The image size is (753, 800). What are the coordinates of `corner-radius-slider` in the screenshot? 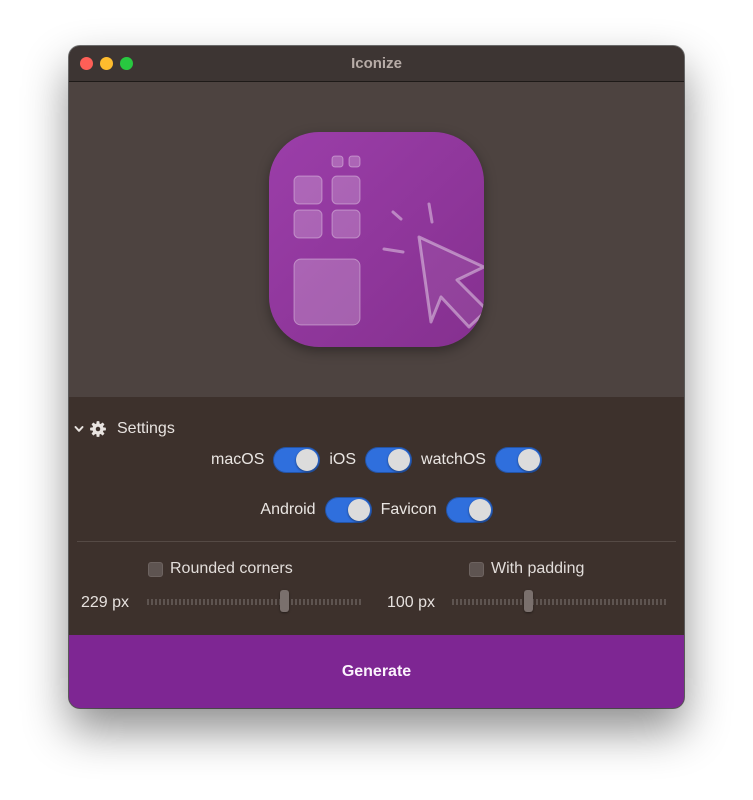 It's located at (254, 601).